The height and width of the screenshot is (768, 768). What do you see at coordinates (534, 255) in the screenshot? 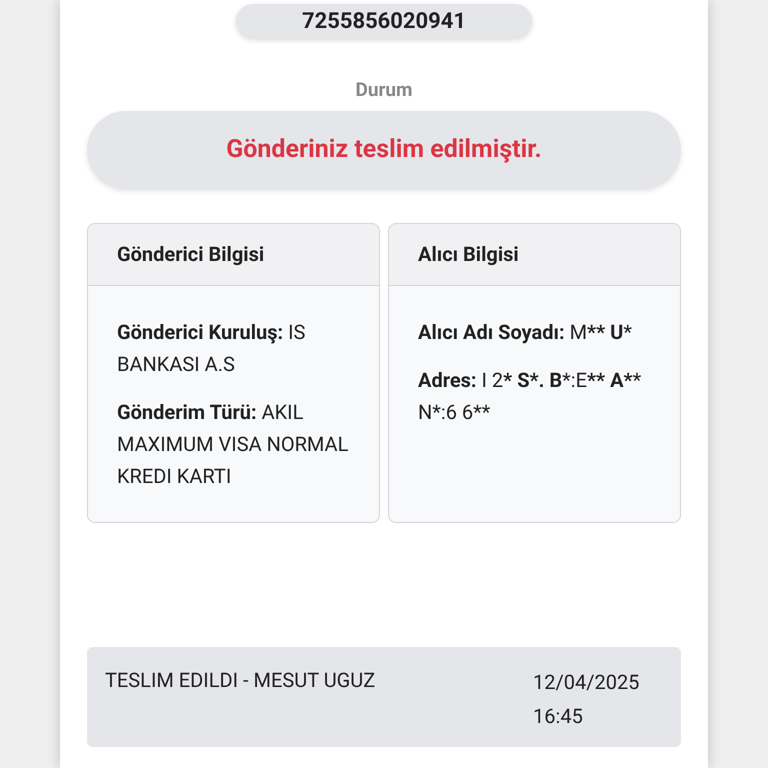
I see `card-header: Alıcı Bilgisi` at bounding box center [534, 255].